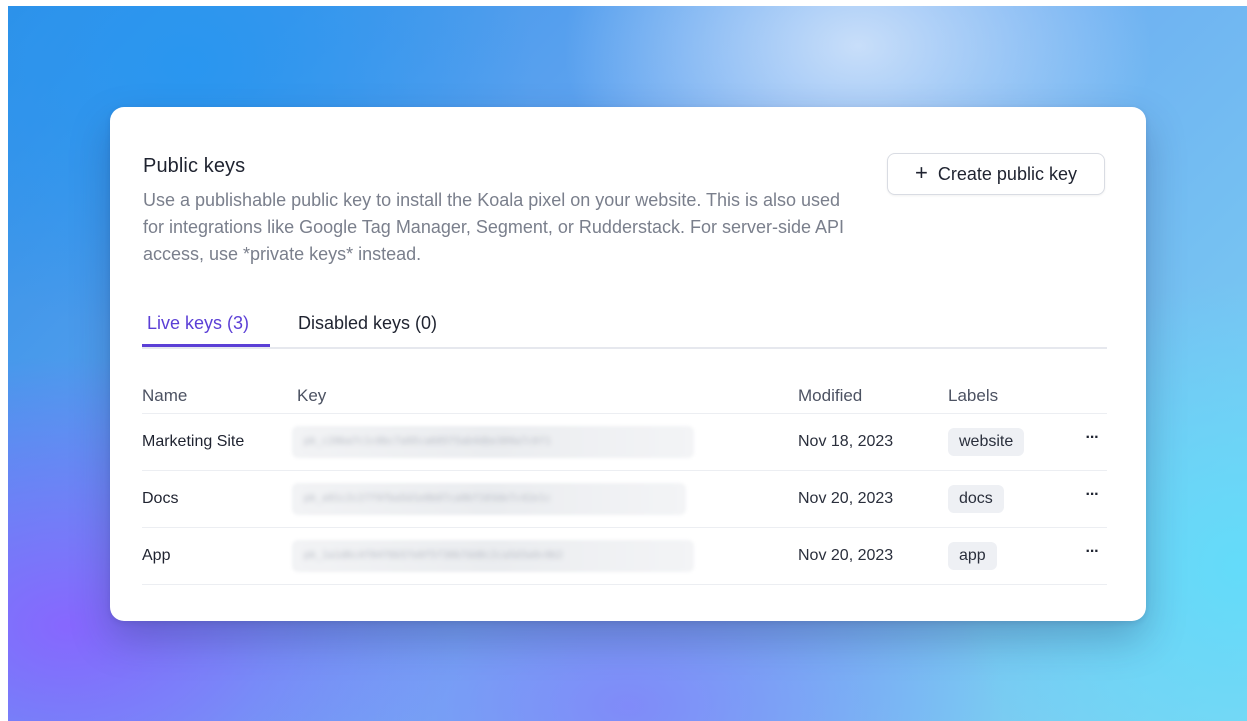 This screenshot has height=721, width=1247. What do you see at coordinates (165, 395) in the screenshot?
I see `column-header-name: Name` at bounding box center [165, 395].